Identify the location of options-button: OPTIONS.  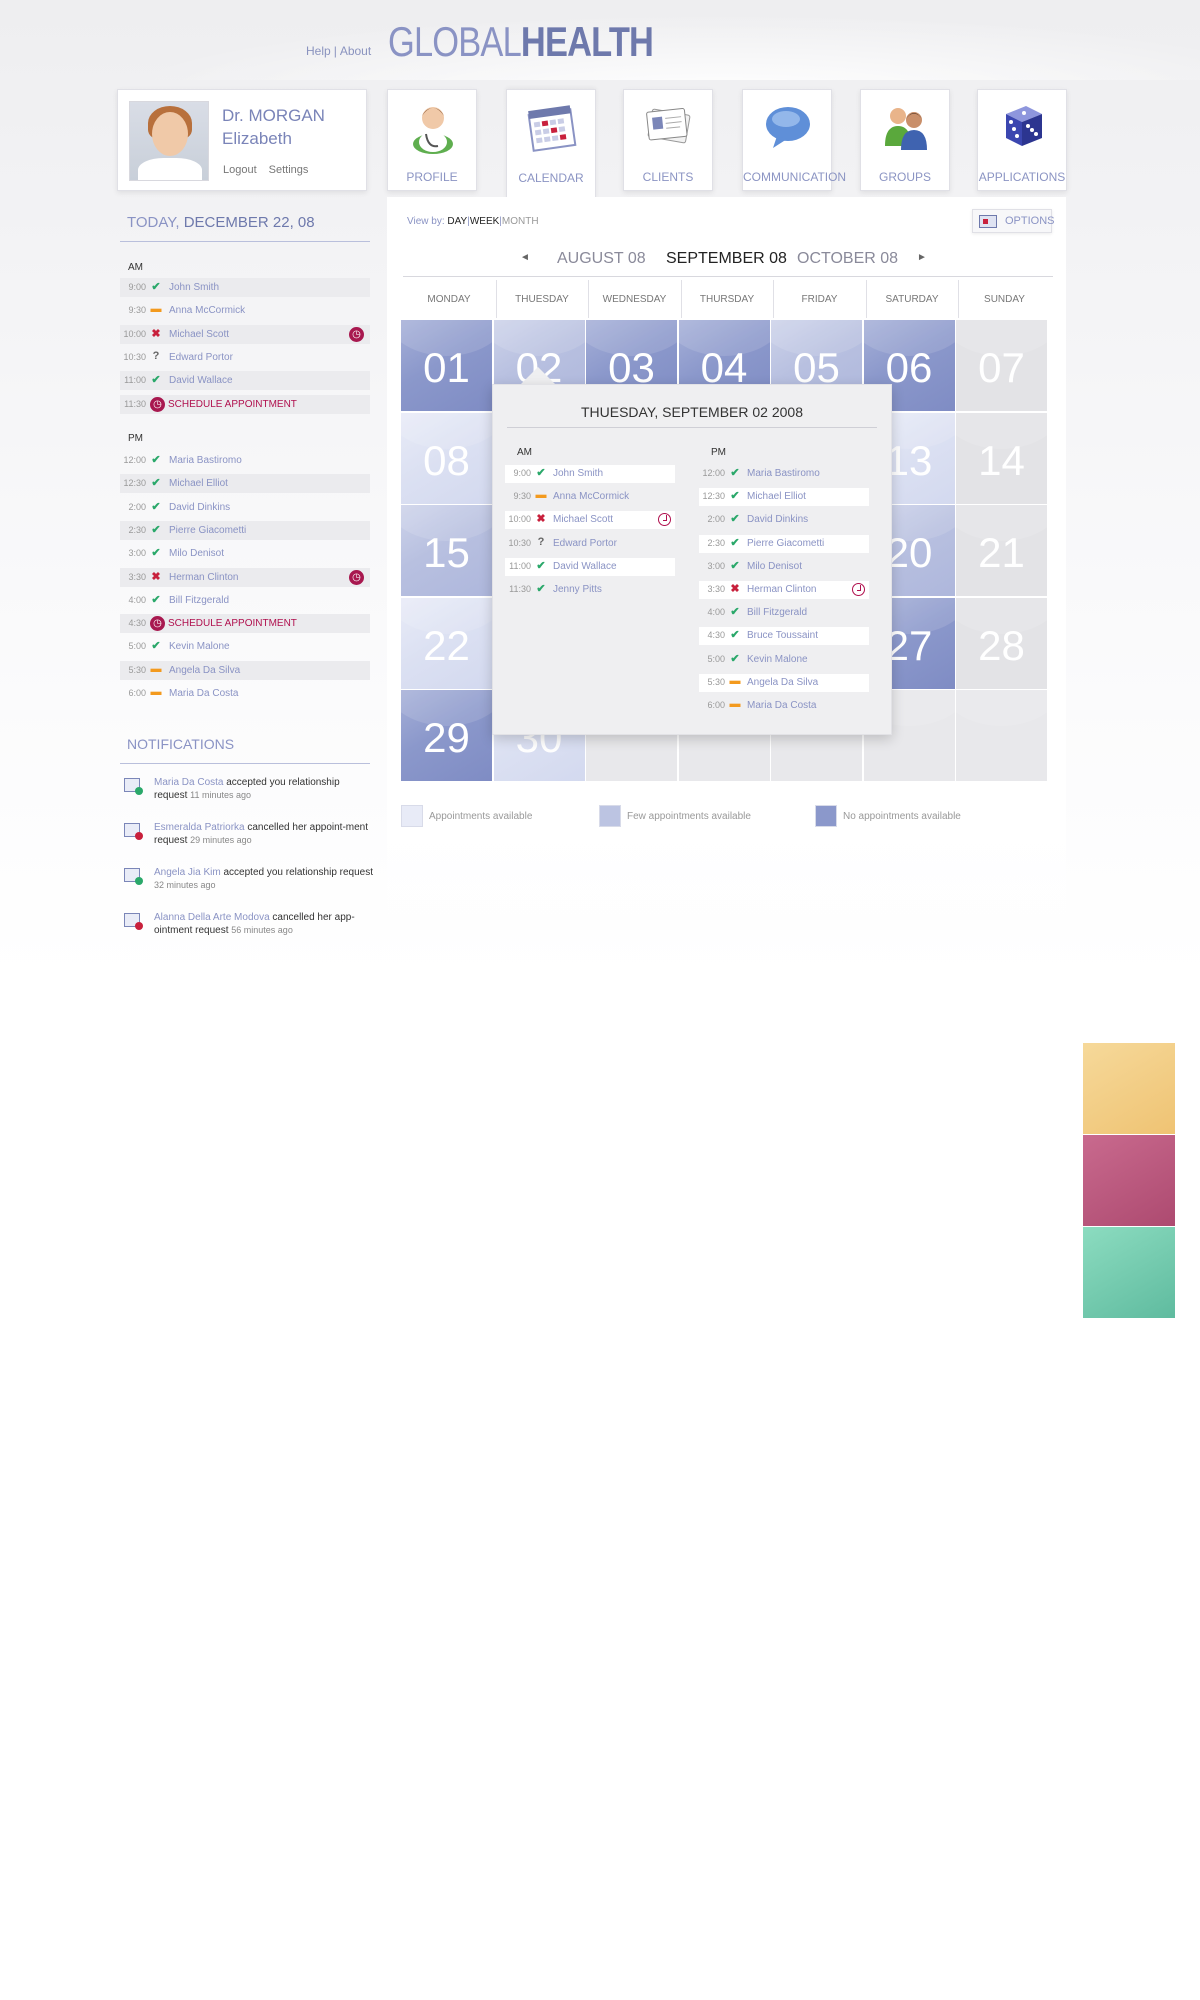
(1013, 221).